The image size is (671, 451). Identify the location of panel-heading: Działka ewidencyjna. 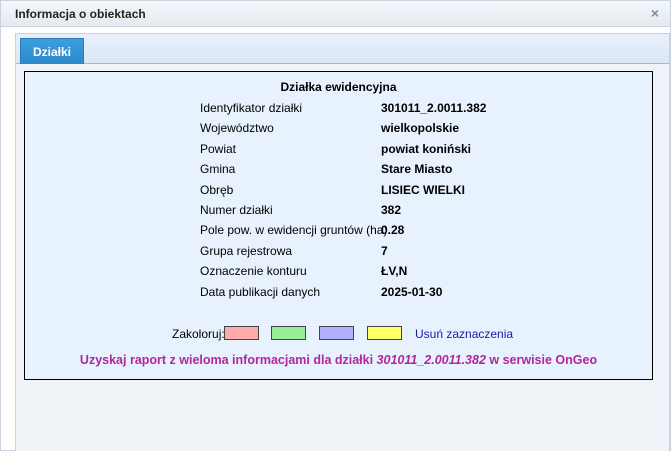
(338, 87).